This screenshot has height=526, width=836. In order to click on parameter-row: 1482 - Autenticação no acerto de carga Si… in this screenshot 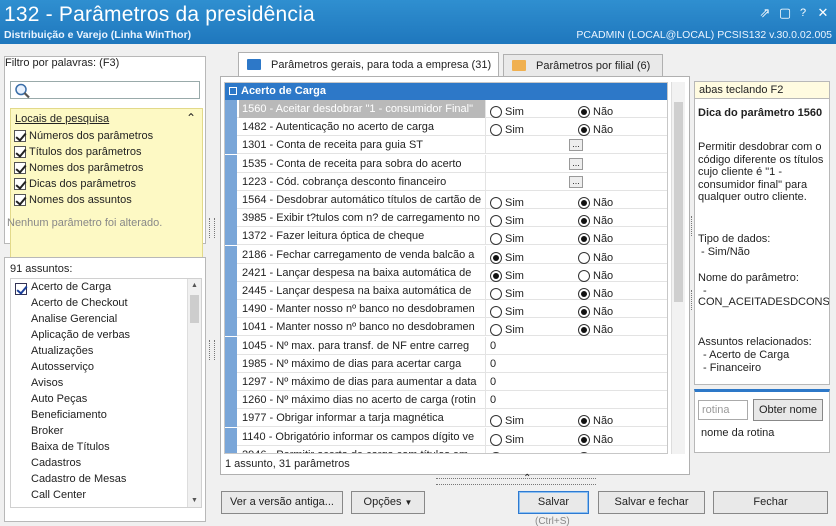, I will do `click(446, 127)`.